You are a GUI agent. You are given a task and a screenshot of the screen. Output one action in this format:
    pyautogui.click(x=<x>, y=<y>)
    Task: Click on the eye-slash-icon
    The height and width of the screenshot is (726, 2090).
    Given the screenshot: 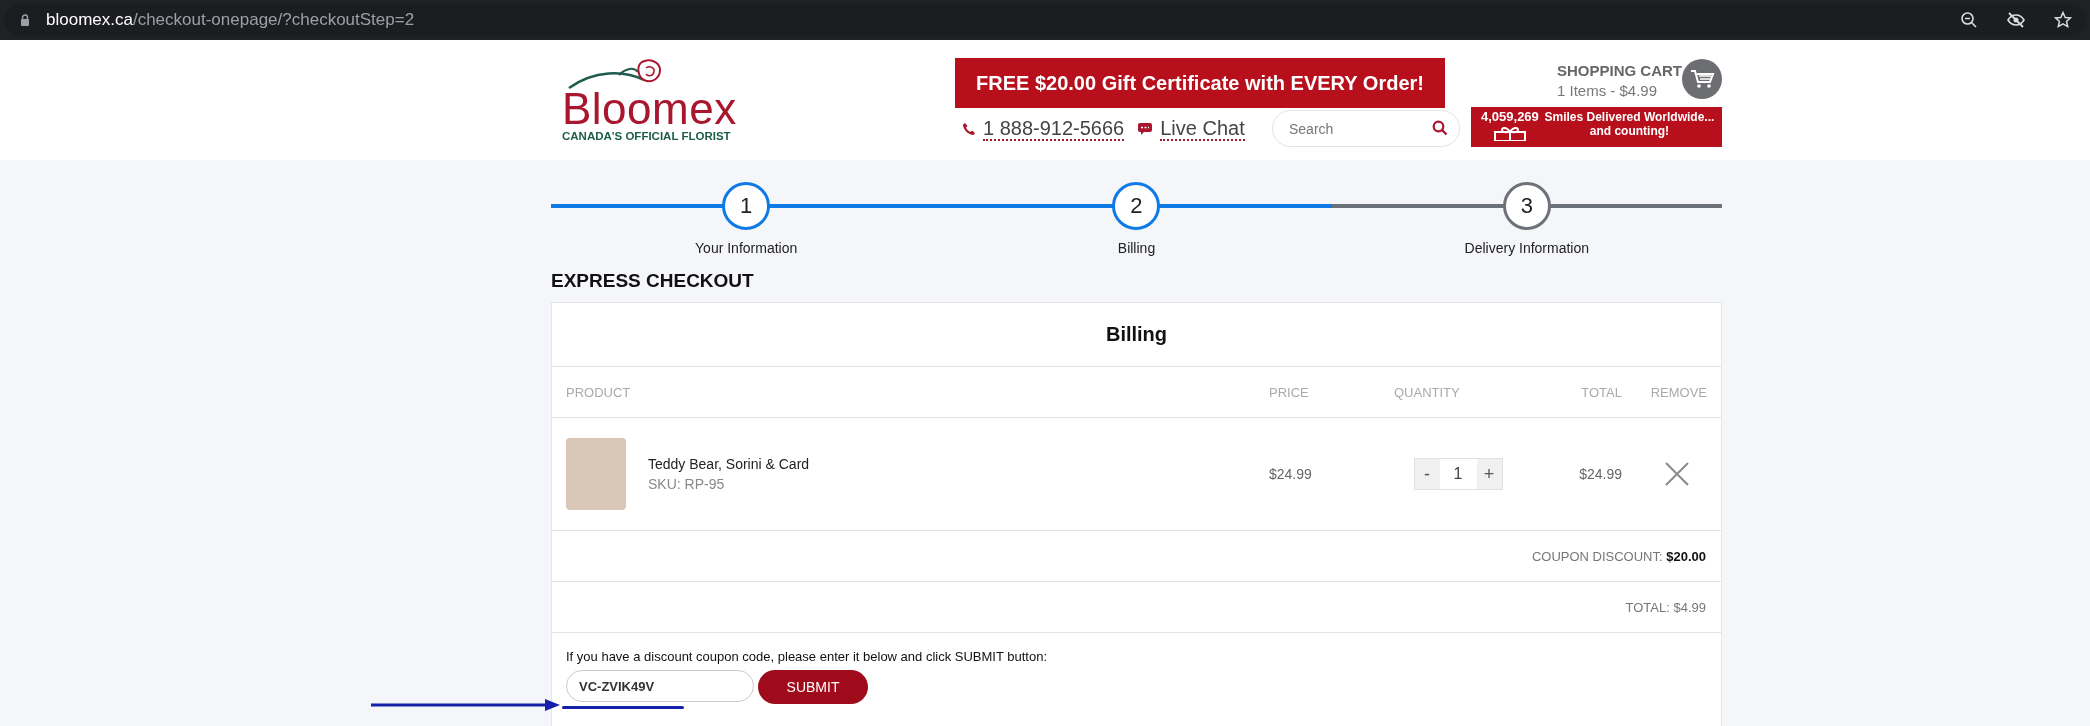 What is the action you would take?
    pyautogui.click(x=2016, y=20)
    